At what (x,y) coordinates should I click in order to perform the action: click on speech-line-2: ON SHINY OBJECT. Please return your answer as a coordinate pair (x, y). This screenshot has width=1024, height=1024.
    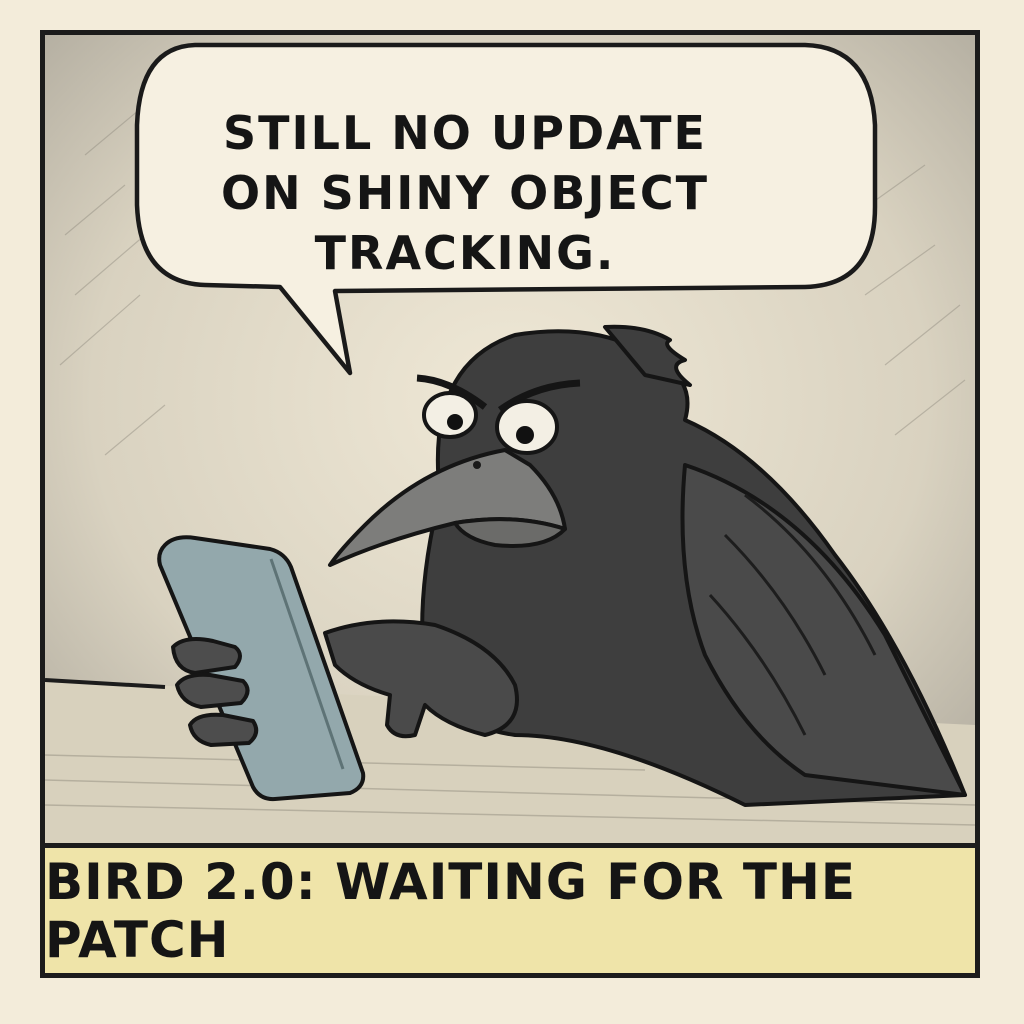
    Looking at the image, I should click on (465, 193).